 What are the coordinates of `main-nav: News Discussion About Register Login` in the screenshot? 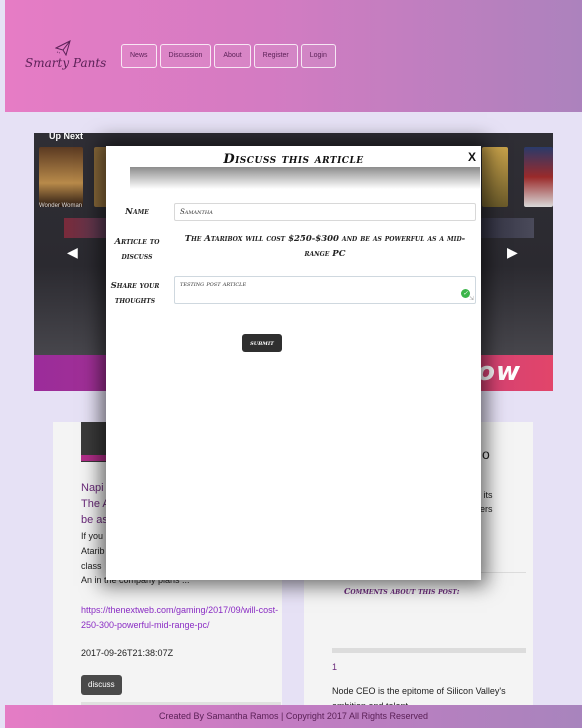 It's located at (228, 56).